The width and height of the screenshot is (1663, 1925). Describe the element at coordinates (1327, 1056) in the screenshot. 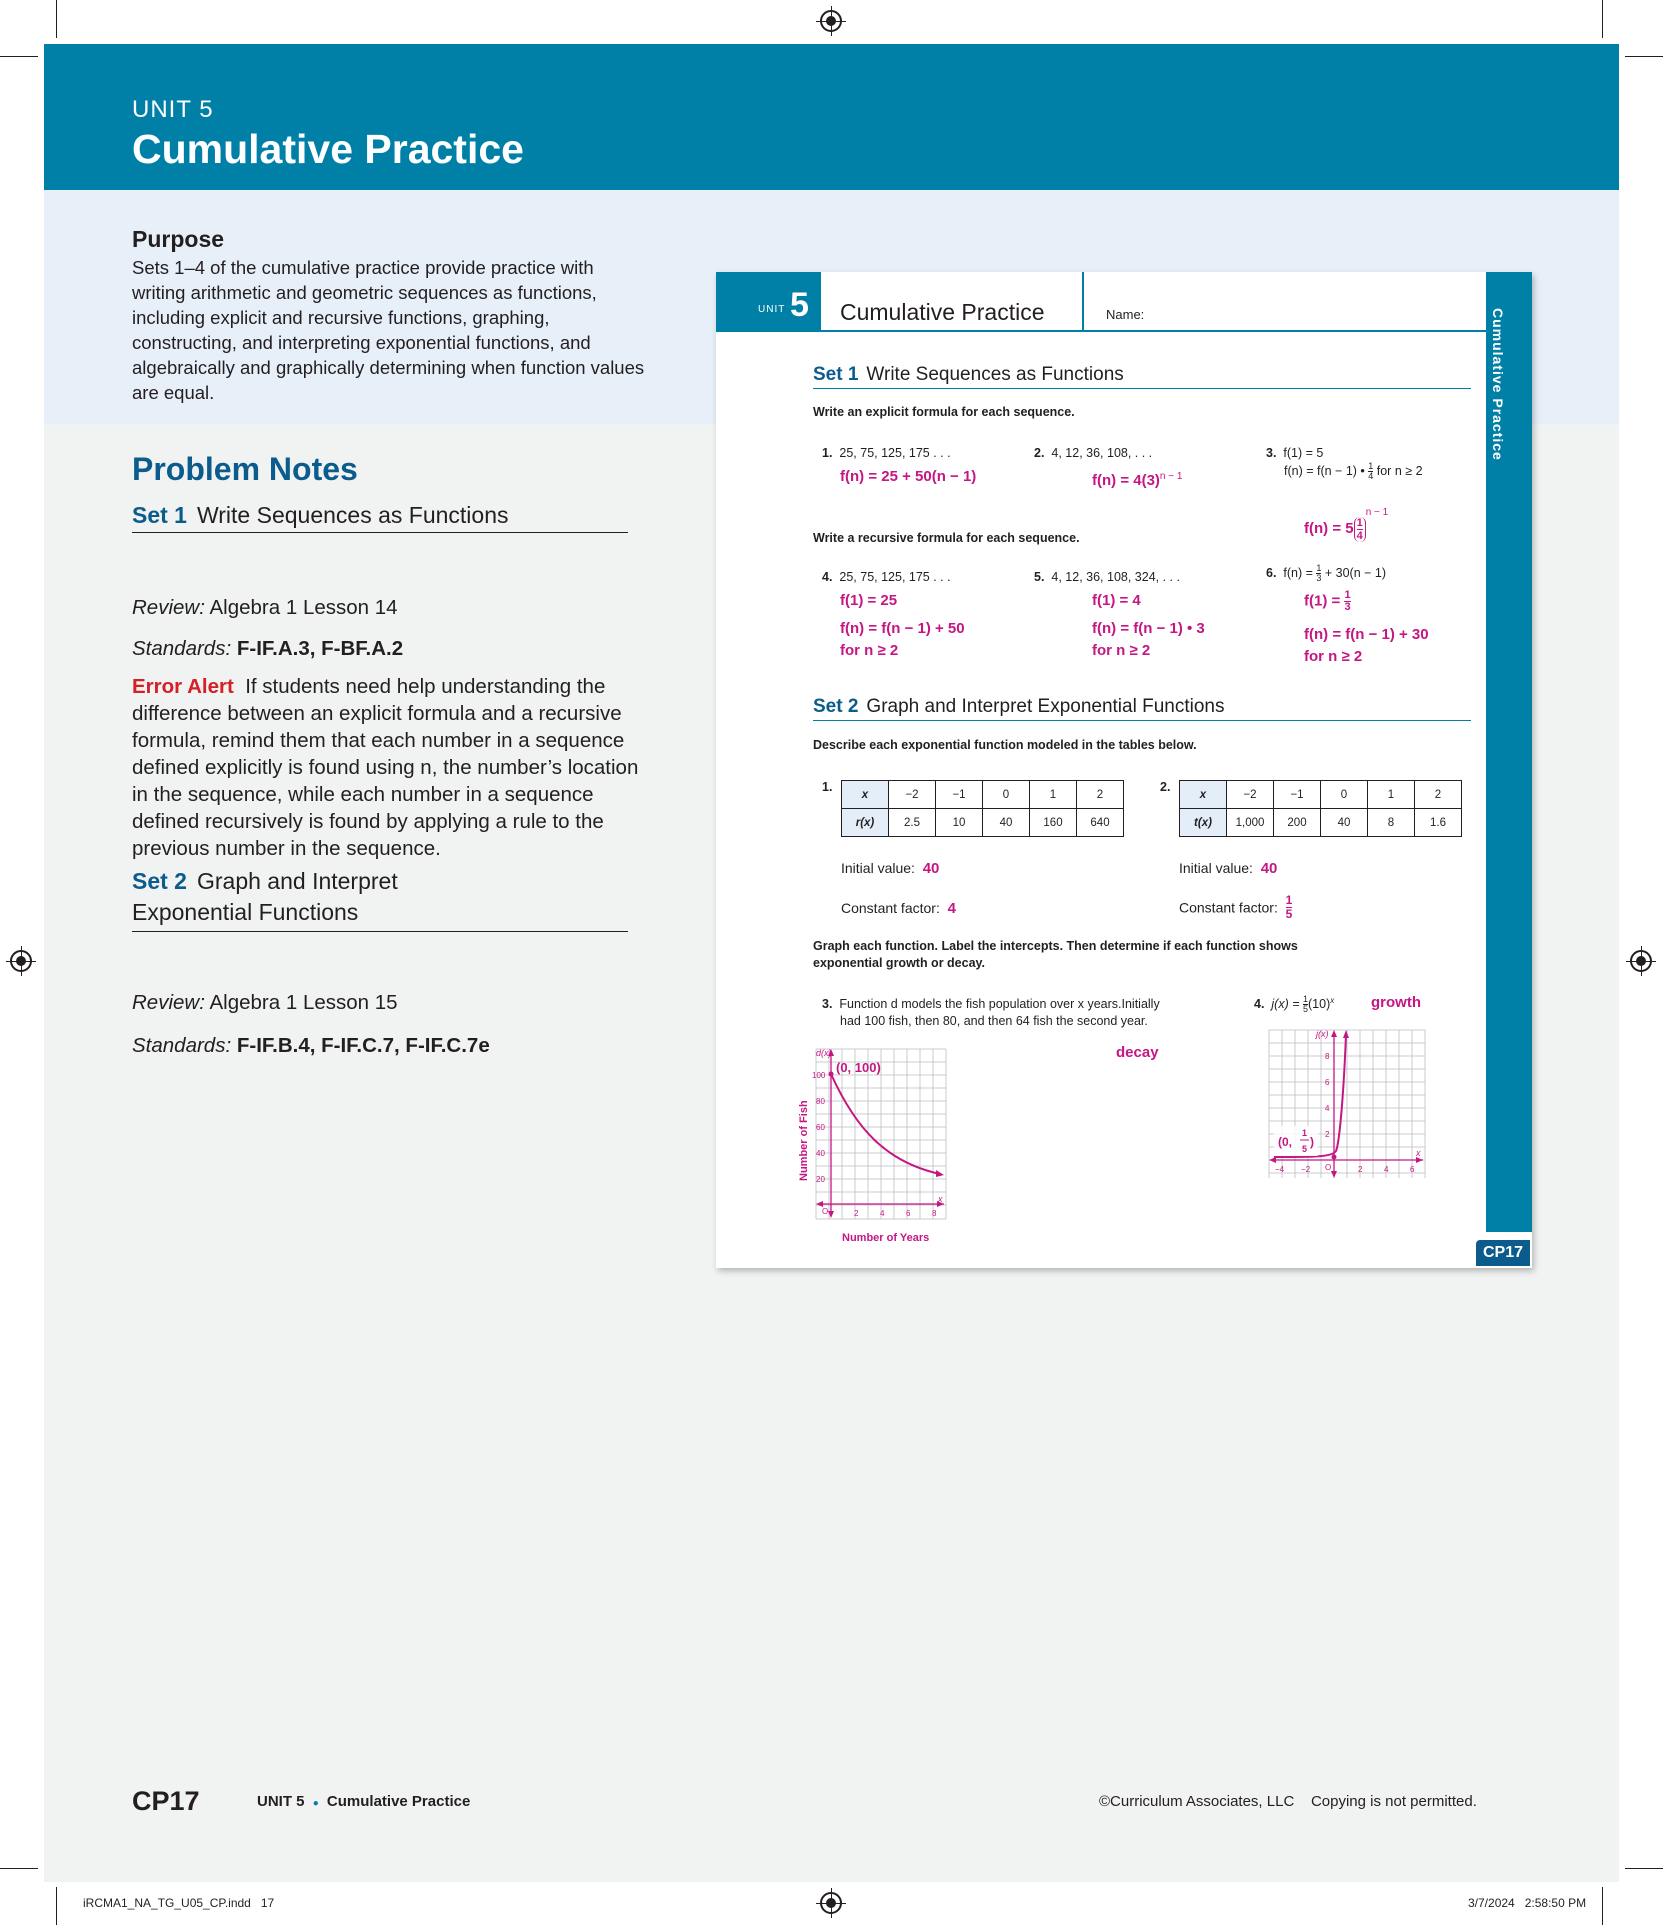

I see `y-tick-label: 8` at that location.